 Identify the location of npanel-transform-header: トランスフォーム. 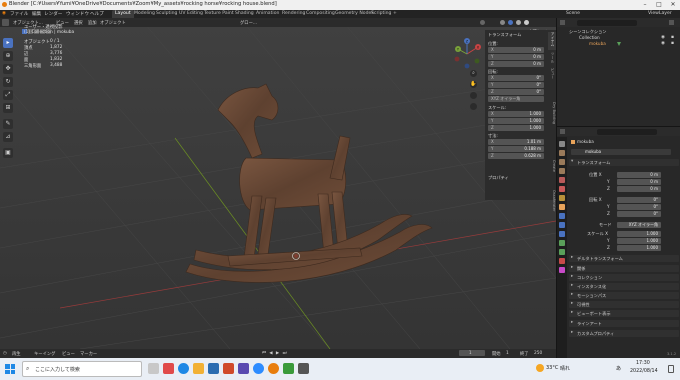
(504, 35).